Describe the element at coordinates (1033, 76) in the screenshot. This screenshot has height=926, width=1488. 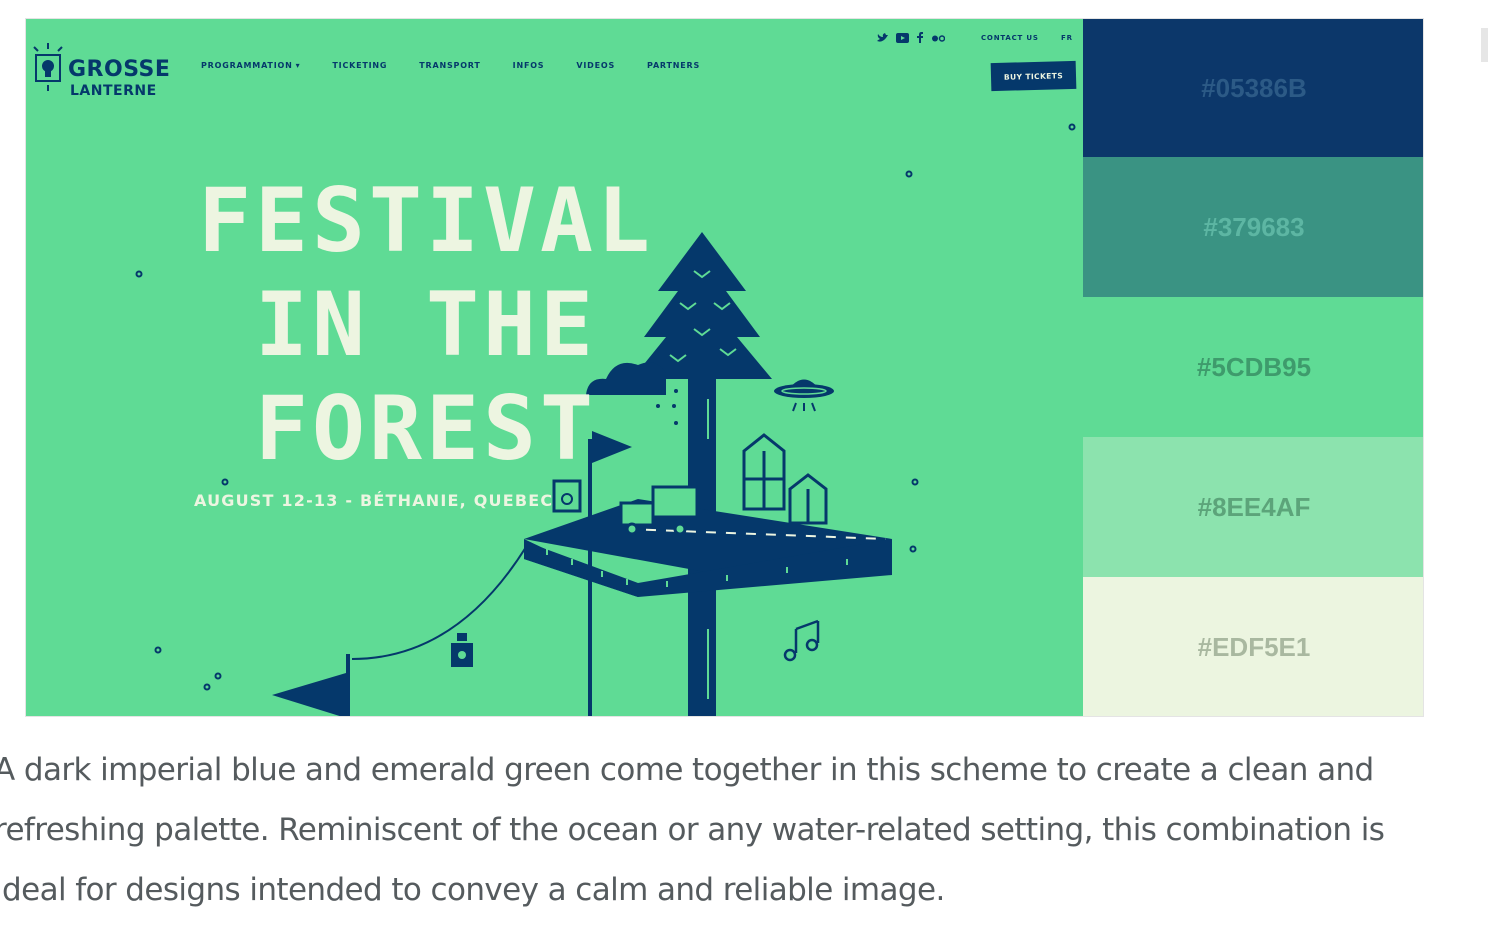
I see `buy-tickets-button: BUY TICKETS` at that location.